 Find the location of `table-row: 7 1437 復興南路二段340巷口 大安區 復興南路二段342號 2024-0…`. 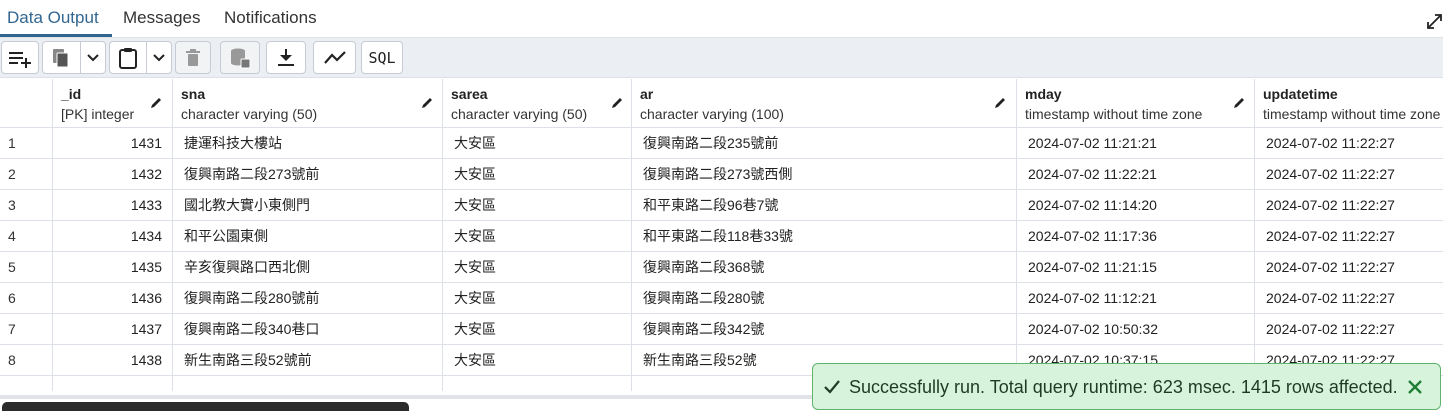

table-row: 7 1437 復興南路二段340巷口 大安區 復興南路二段342號 2024-0… is located at coordinates (721, 329).